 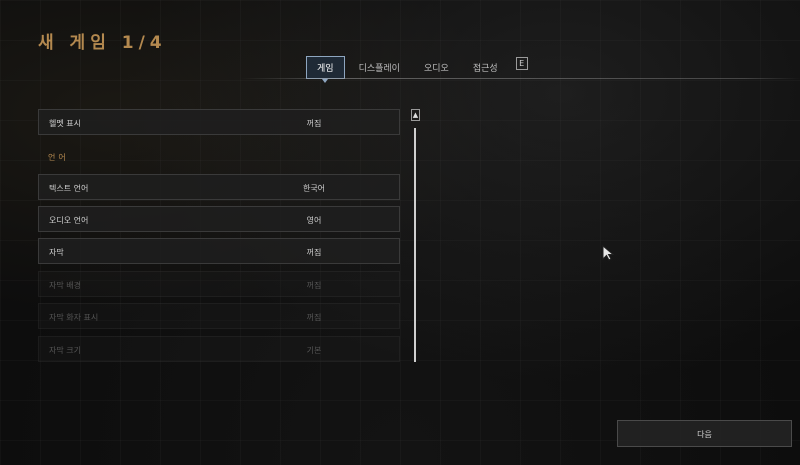 What do you see at coordinates (219, 122) in the screenshot?
I see `setting-helmet-display: 헬멧 표시 꺼짐` at bounding box center [219, 122].